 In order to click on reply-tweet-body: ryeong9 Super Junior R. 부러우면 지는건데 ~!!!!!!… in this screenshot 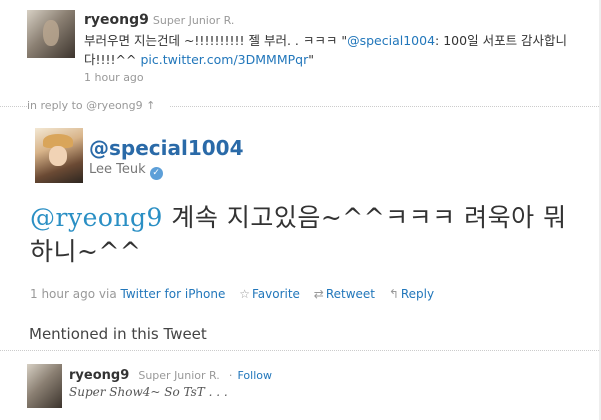, I will do `click(334, 47)`.